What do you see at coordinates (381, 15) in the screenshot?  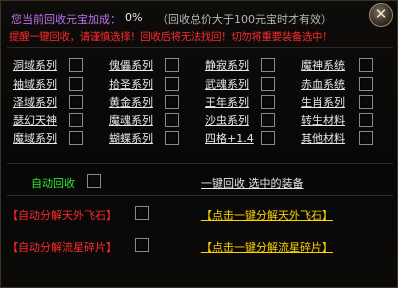 I see `close-icon: ✕` at bounding box center [381, 15].